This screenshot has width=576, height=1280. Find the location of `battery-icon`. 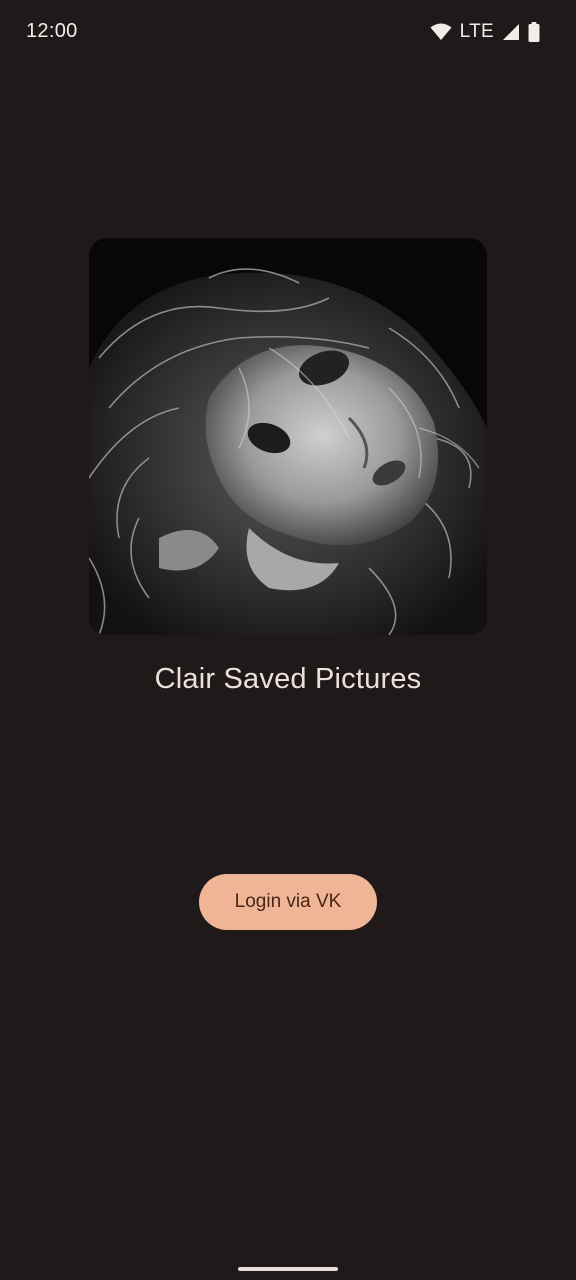

battery-icon is located at coordinates (534, 32).